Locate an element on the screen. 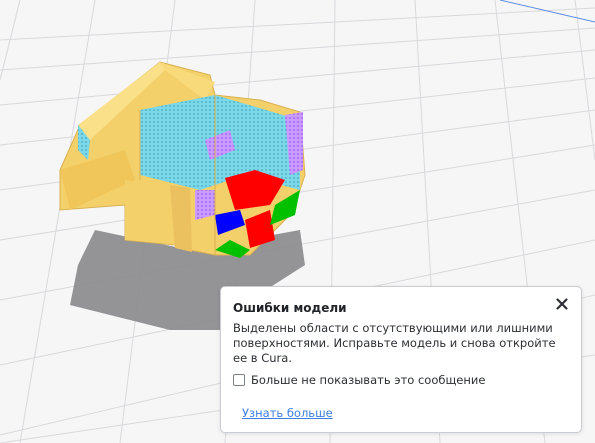 This screenshot has height=443, width=595. checkbox-label: Больше не показывать это сообщение is located at coordinates (368, 380).